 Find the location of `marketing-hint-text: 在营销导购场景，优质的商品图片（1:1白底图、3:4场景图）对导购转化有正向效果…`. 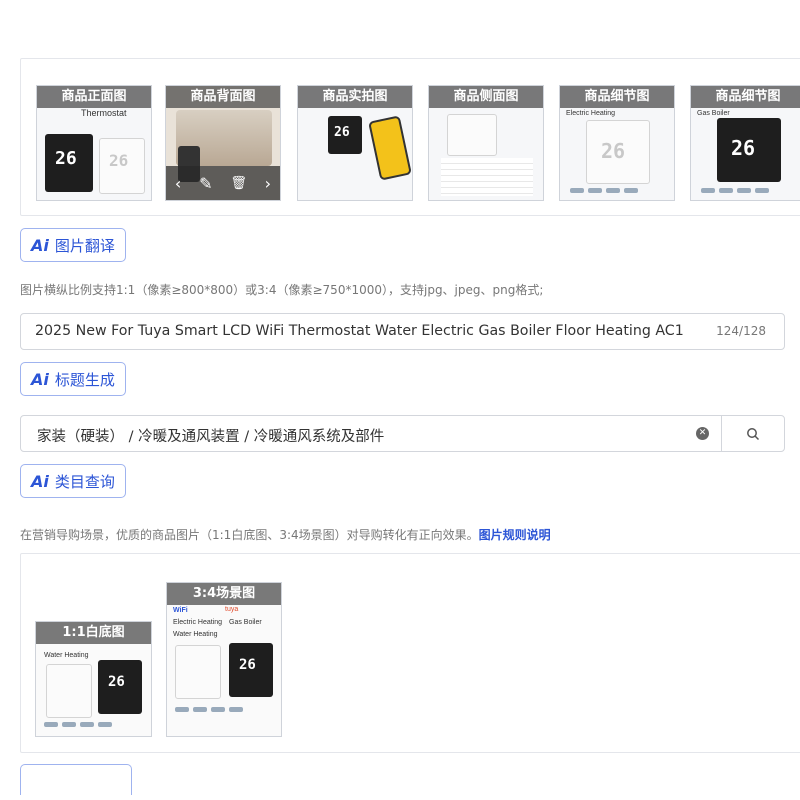

marketing-hint-text: 在营销导购场景，优质的商品图片（1:1白底图、3:4场景图）对导购转化有正向效果… is located at coordinates (249, 535).